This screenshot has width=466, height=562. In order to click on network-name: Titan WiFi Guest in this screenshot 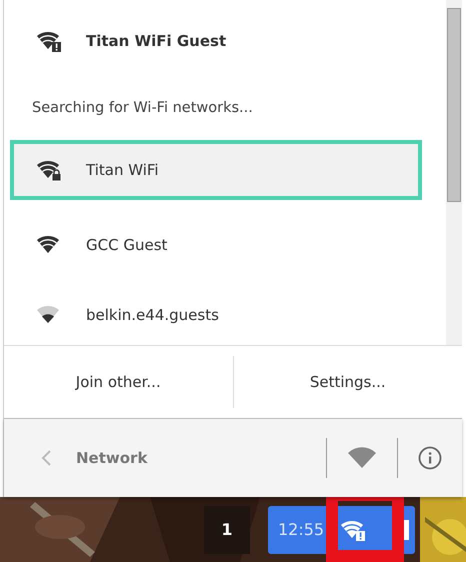, I will do `click(156, 41)`.